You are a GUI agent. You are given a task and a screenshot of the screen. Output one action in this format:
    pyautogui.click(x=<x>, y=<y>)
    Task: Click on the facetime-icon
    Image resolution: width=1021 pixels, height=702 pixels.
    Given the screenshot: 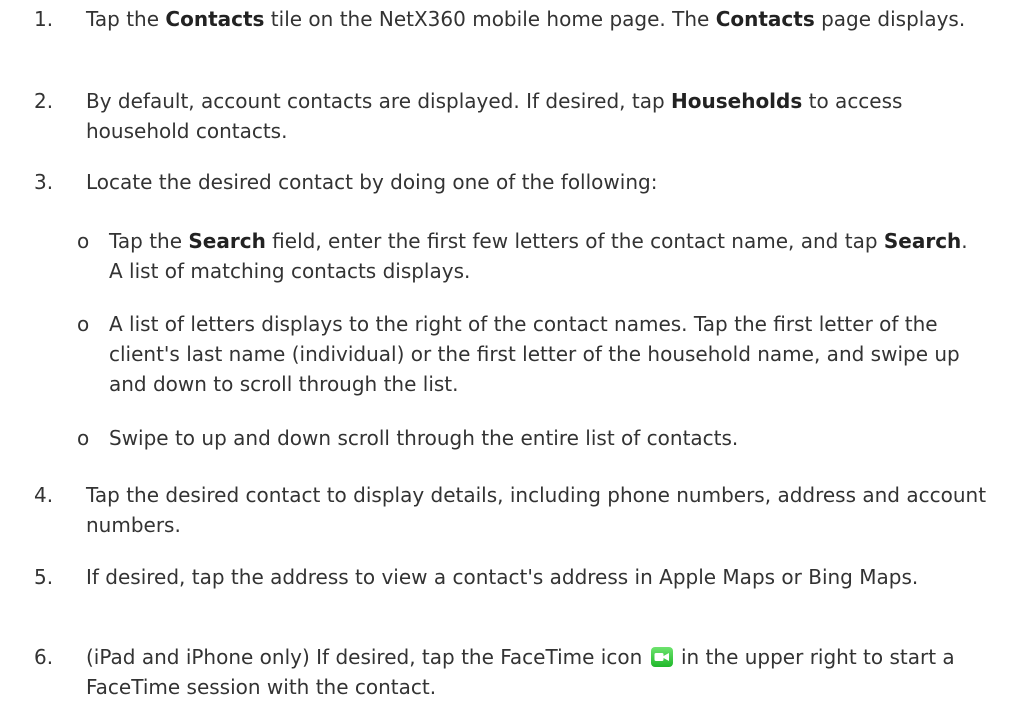 What is the action you would take?
    pyautogui.click(x=661, y=656)
    